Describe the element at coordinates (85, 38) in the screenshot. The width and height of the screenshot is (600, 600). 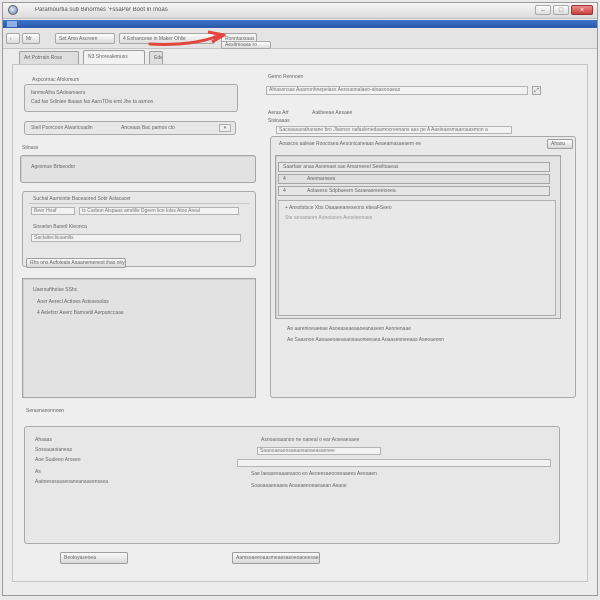
I see `toolbar-button-a: Set Amo Ascreen` at that location.